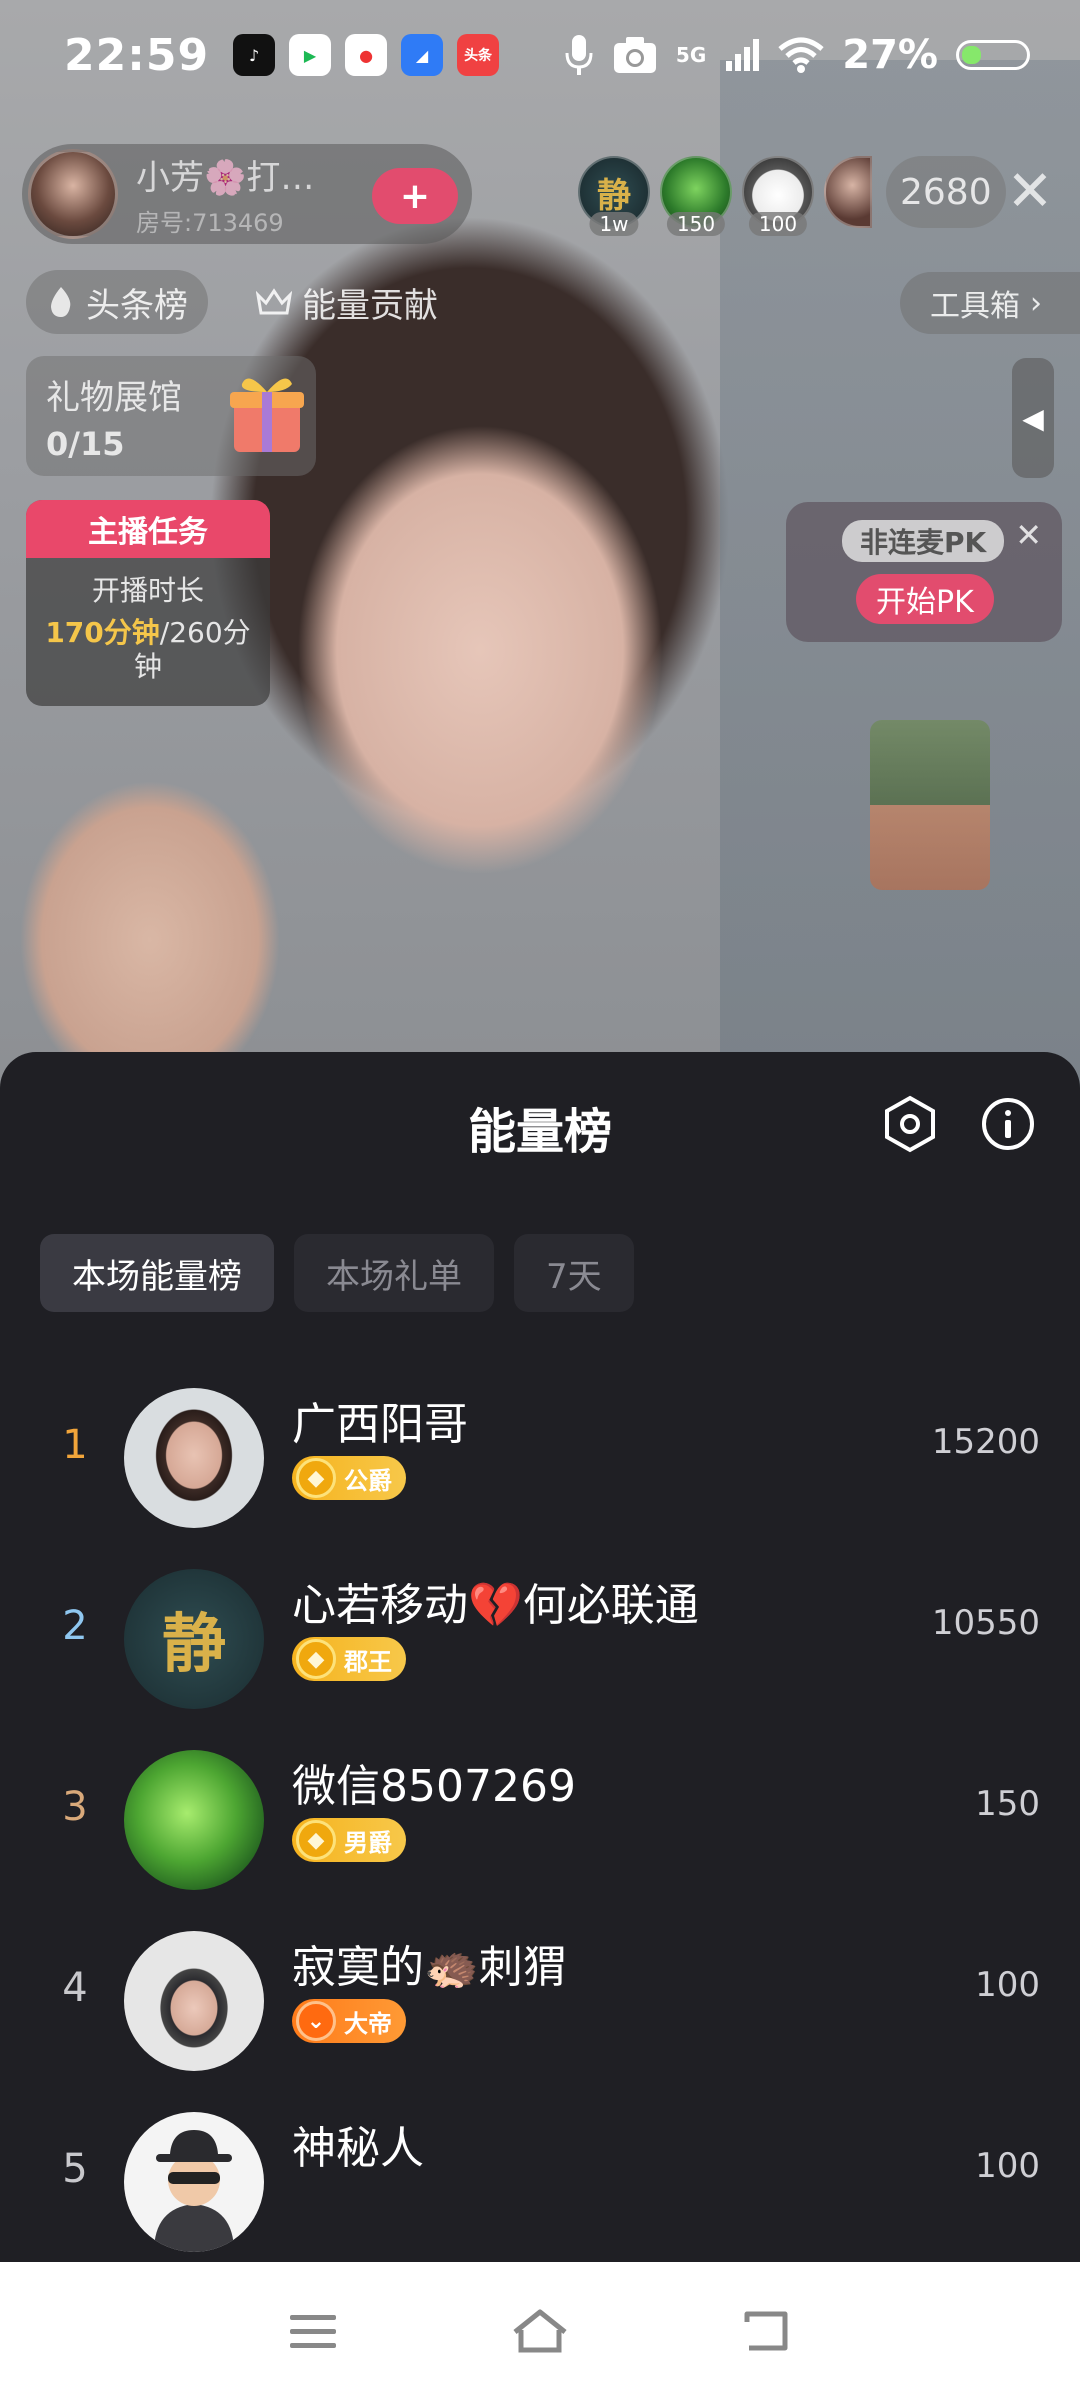 The image size is (1080, 2400). I want to click on back-icon, so click(766, 2331).